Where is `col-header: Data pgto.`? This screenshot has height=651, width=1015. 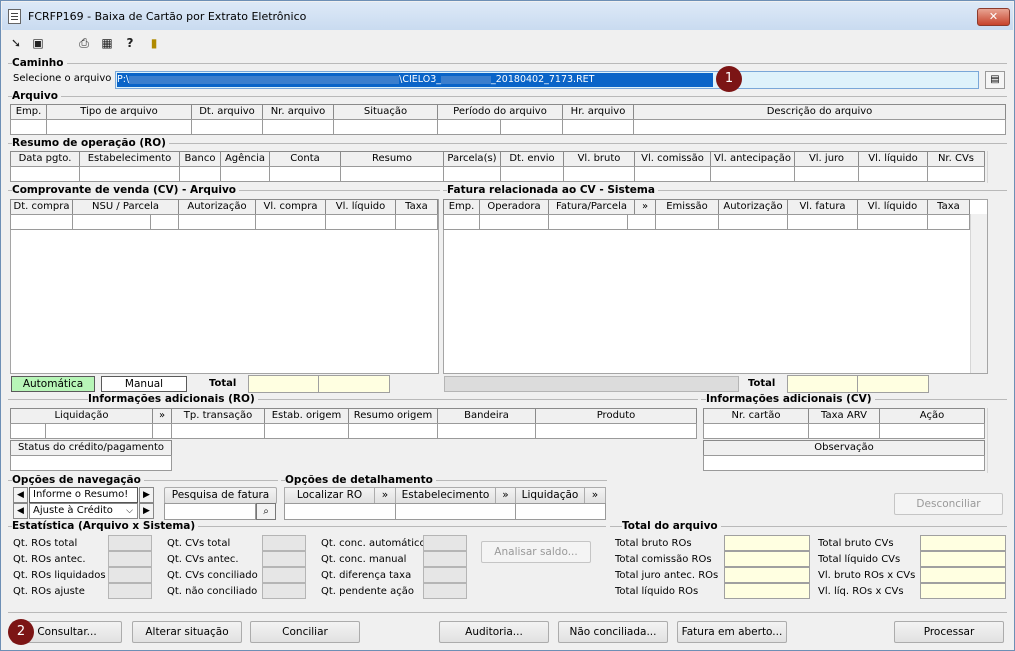
col-header: Data pgto. is located at coordinates (45, 159).